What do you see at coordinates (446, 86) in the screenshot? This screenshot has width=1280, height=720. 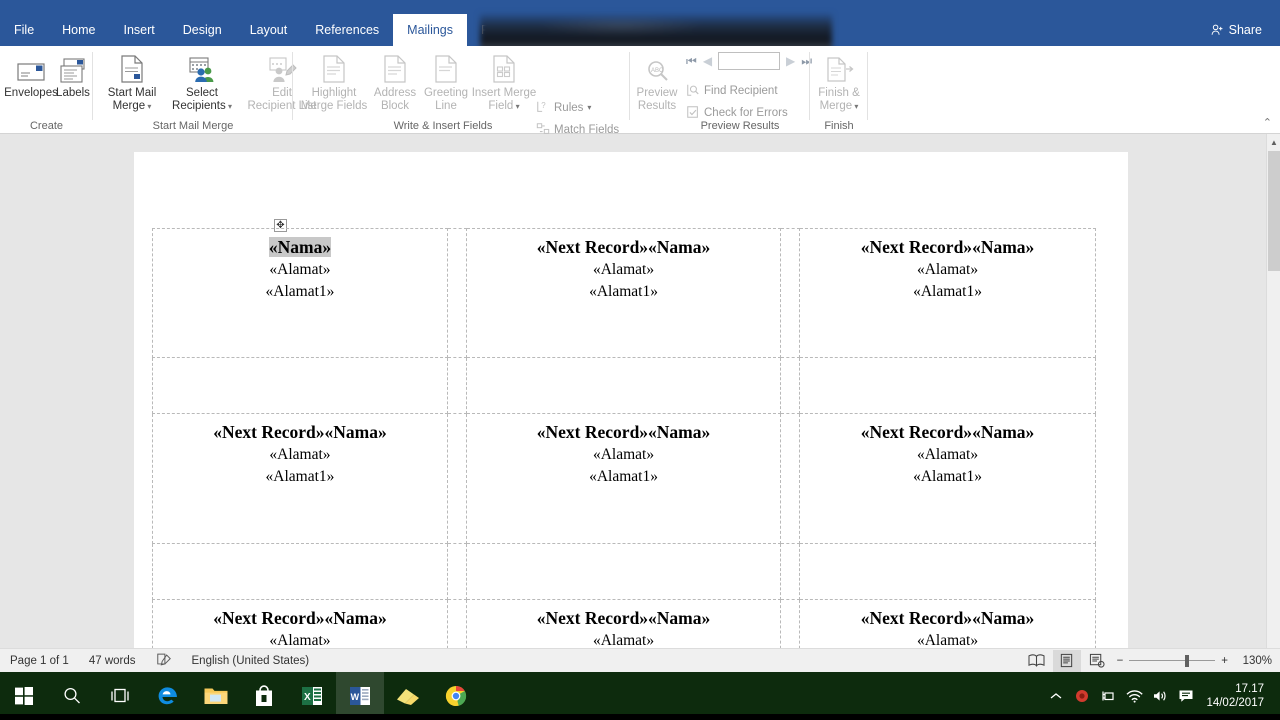 I see `greeting-line-button: Greeting Line` at bounding box center [446, 86].